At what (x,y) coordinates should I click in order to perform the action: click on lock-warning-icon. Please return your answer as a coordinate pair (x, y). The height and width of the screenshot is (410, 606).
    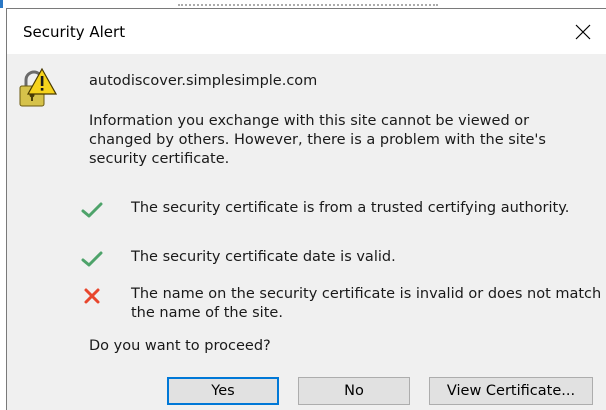
    Looking at the image, I should click on (38, 87).